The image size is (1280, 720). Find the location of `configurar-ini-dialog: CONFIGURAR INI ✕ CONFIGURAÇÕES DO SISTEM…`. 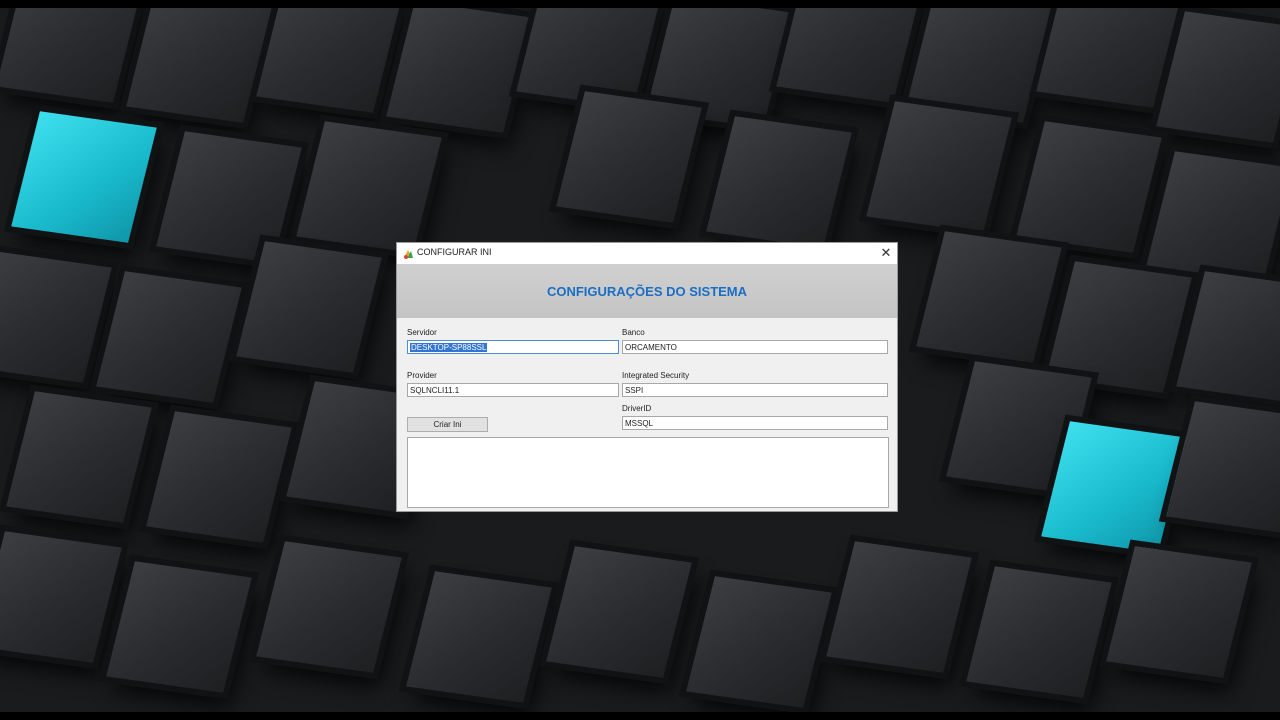

configurar-ini-dialog: CONFIGURAR INI ✕ CONFIGURAÇÕES DO SISTEM… is located at coordinates (647, 377).